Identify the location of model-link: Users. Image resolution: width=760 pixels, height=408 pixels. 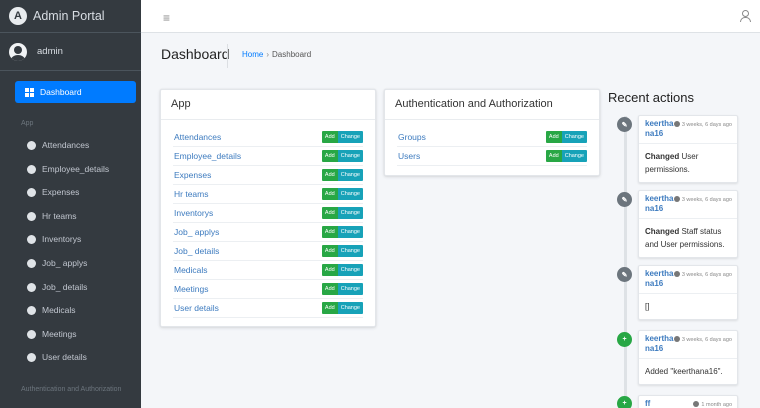
(409, 156).